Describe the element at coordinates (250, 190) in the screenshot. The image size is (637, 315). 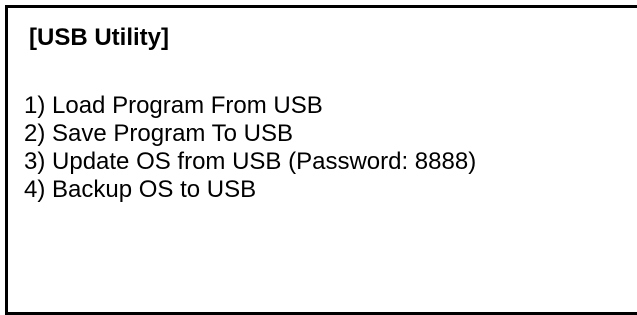
I see `menu-item-backup-os: 4) Backup OS to USB` at that location.